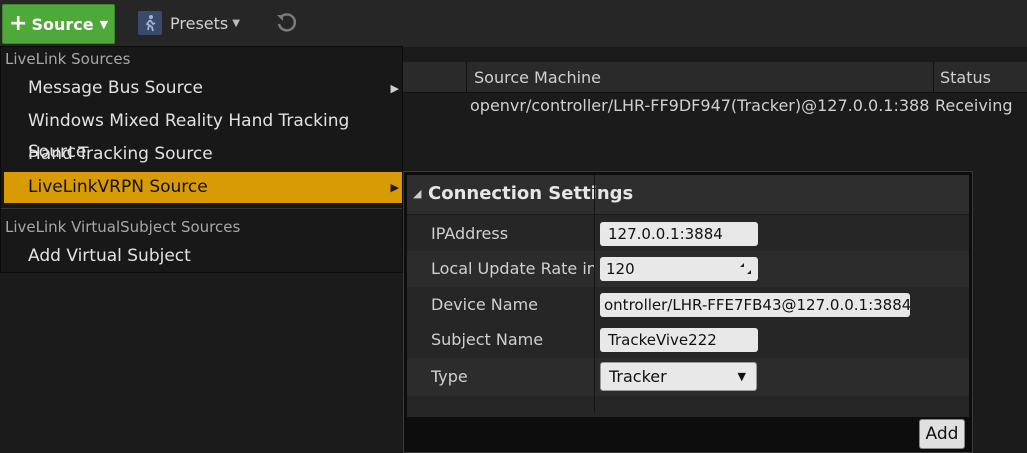 The width and height of the screenshot is (1027, 453). What do you see at coordinates (755, 305) in the screenshot?
I see `device-name-input: ontroller/LHR-FFE7FB43@127.0.0.1:3884` at bounding box center [755, 305].